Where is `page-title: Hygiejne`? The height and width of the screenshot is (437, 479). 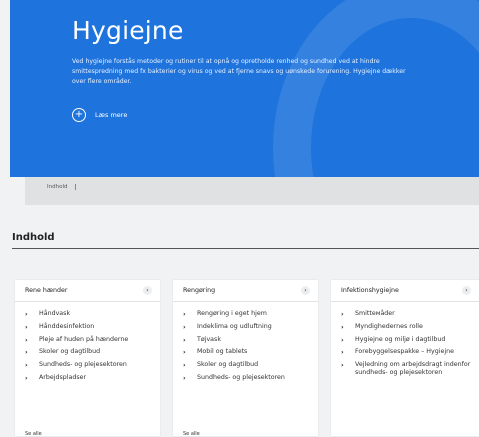
page-title: Hygiejne is located at coordinates (128, 30).